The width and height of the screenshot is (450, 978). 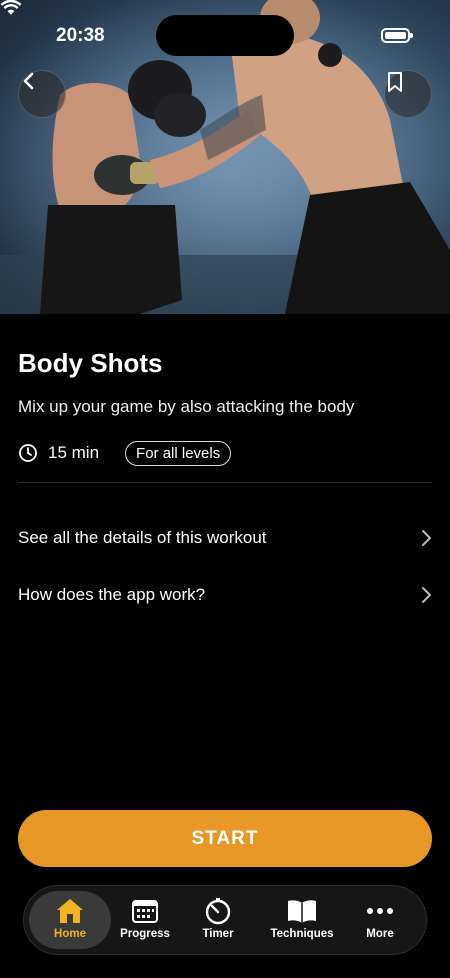 I want to click on workout-meta: 15 min For all levels, so click(x=125, y=453).